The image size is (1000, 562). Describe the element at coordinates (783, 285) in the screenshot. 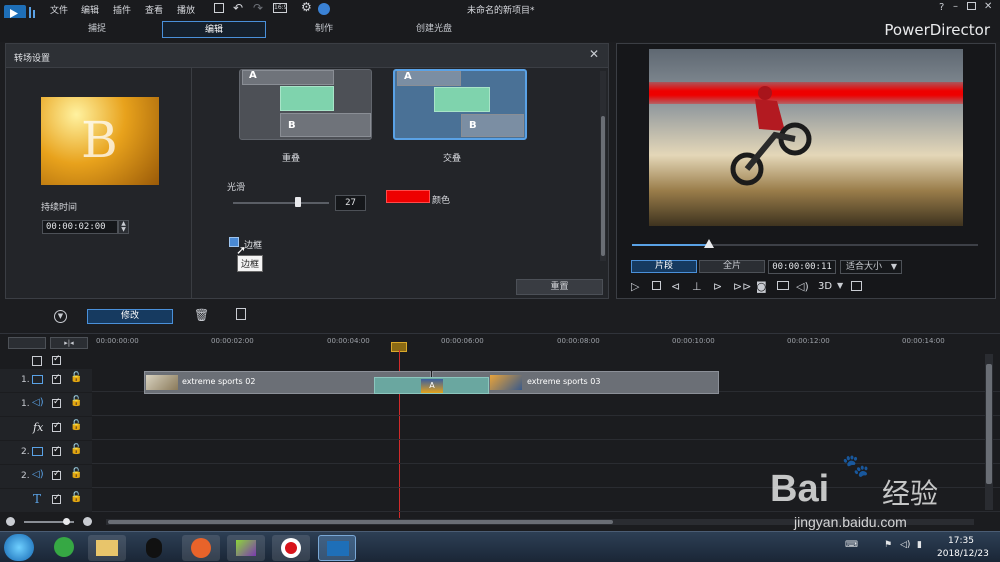

I see `subtitle-icon` at that location.